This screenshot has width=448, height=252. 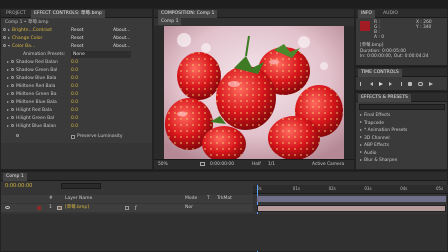 I want to click on effects-item-abp: ABP Effects, so click(x=383, y=146).